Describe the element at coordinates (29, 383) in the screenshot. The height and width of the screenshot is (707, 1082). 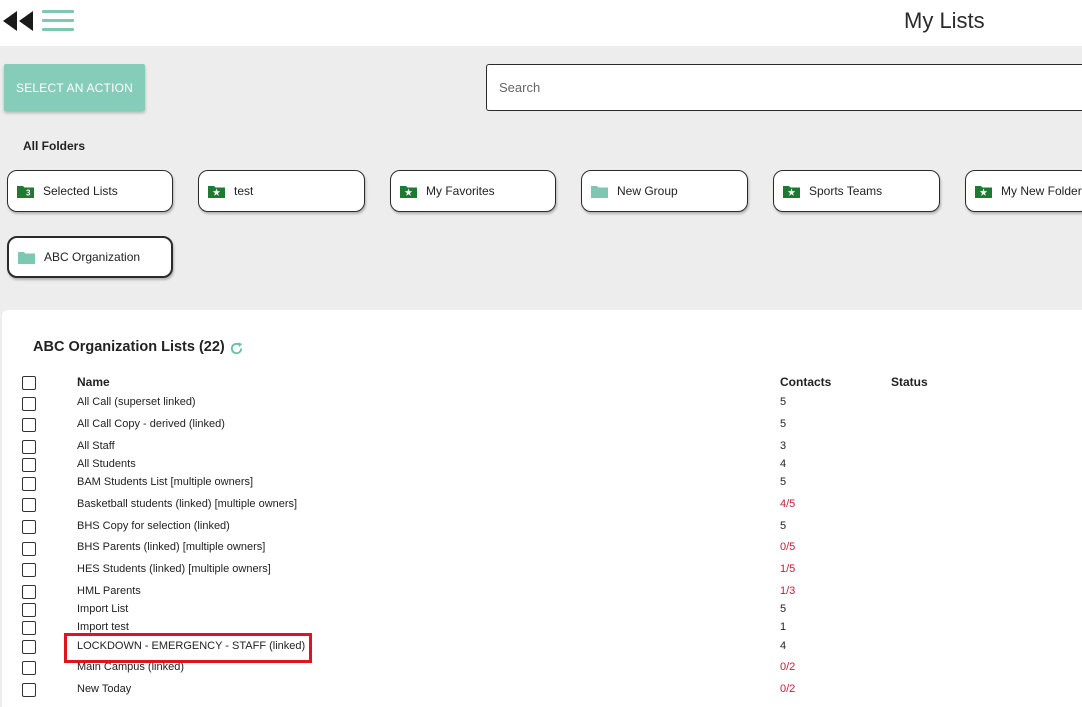
I see `select-all-checkbox` at that location.